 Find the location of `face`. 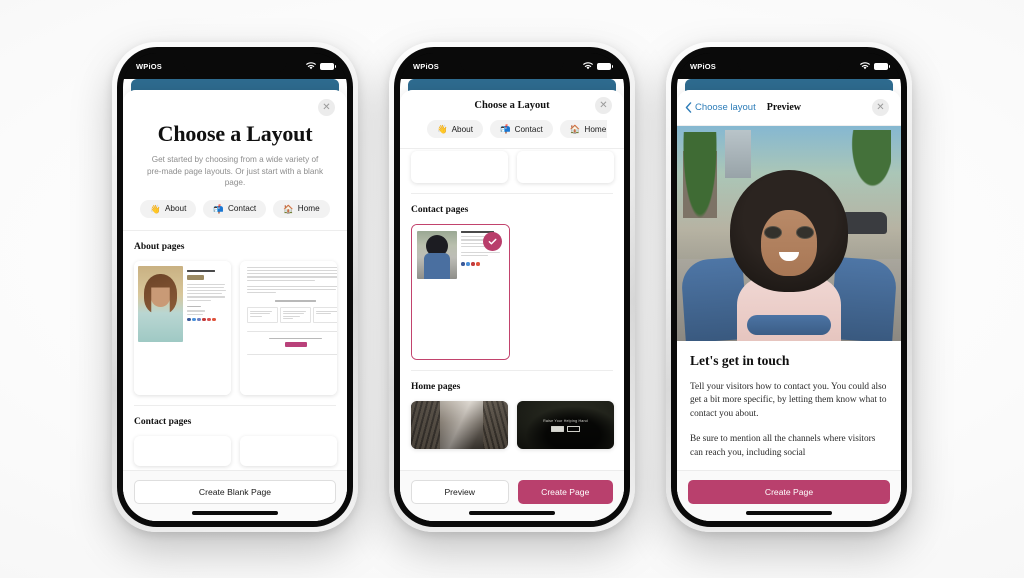

face is located at coordinates (789, 243).